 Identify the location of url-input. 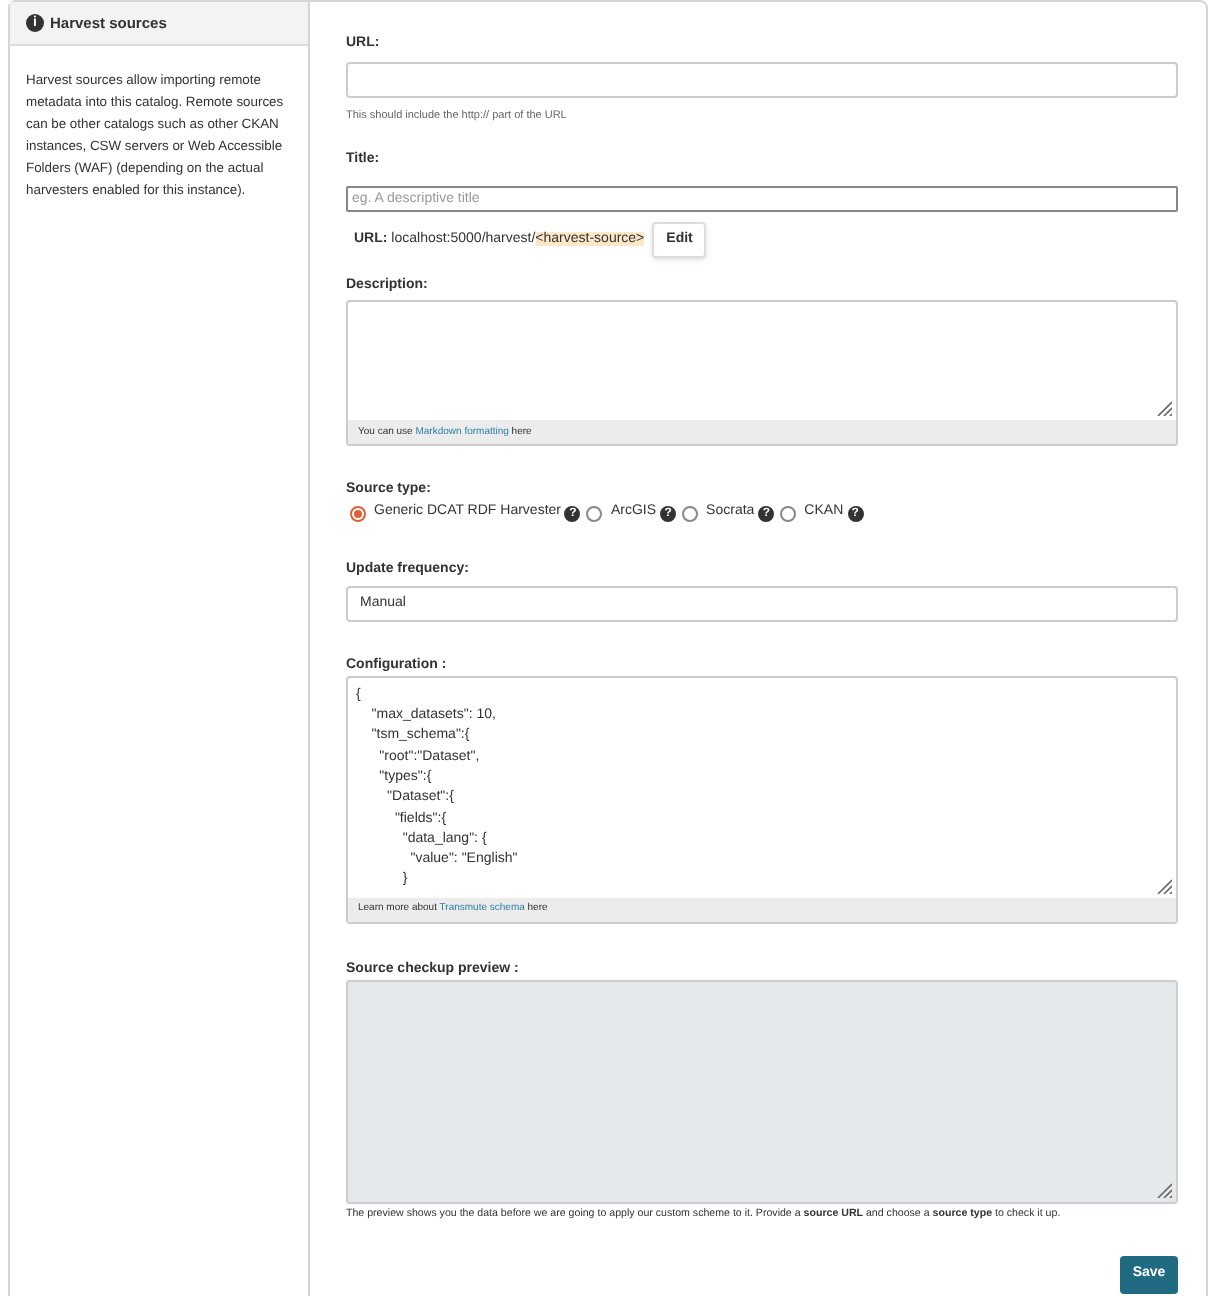
(762, 80).